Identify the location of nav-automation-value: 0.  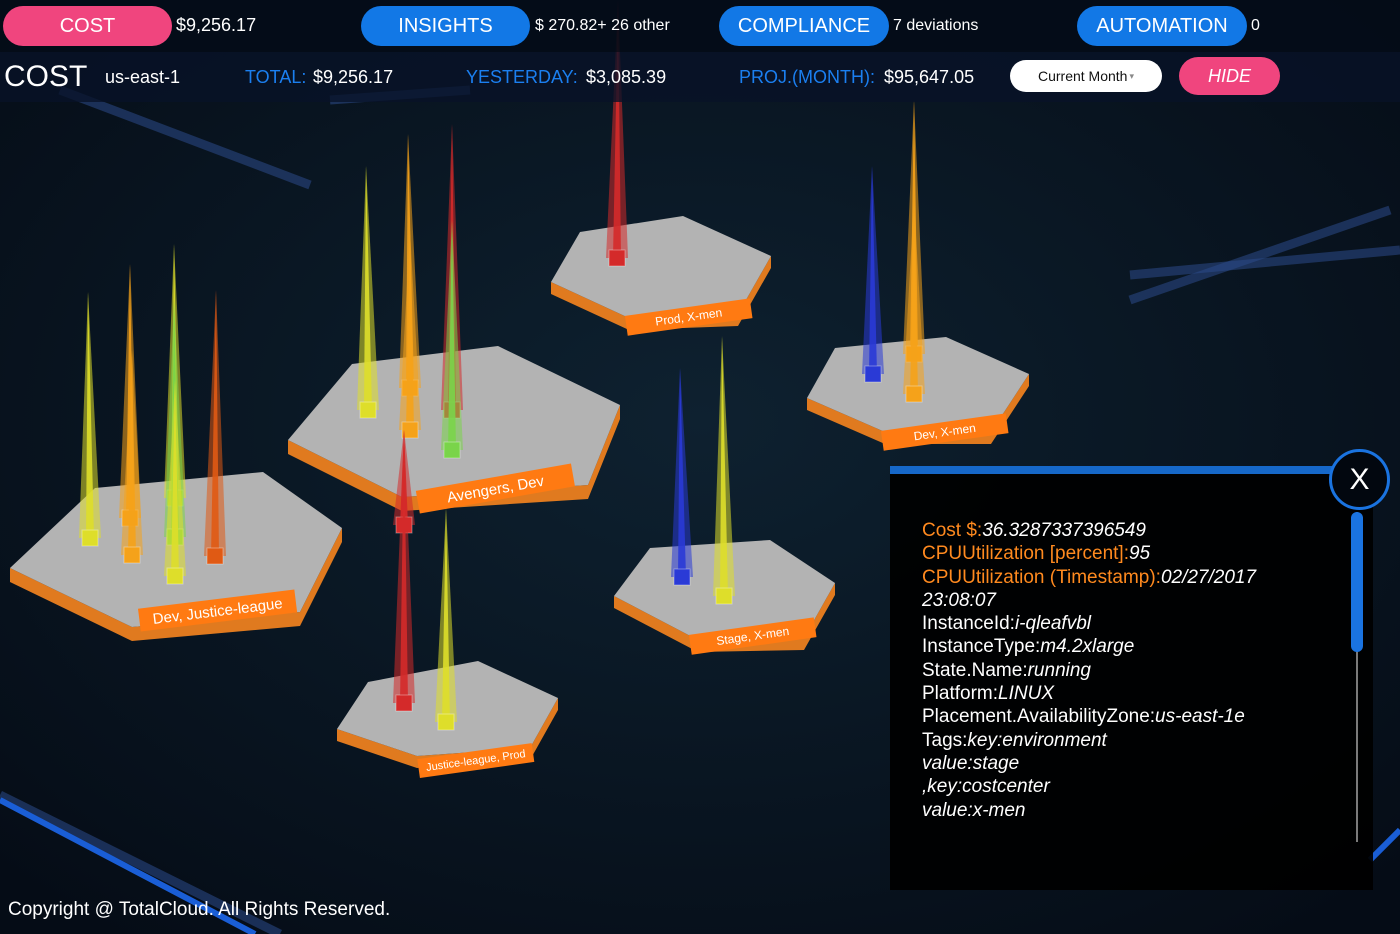
(1255, 25).